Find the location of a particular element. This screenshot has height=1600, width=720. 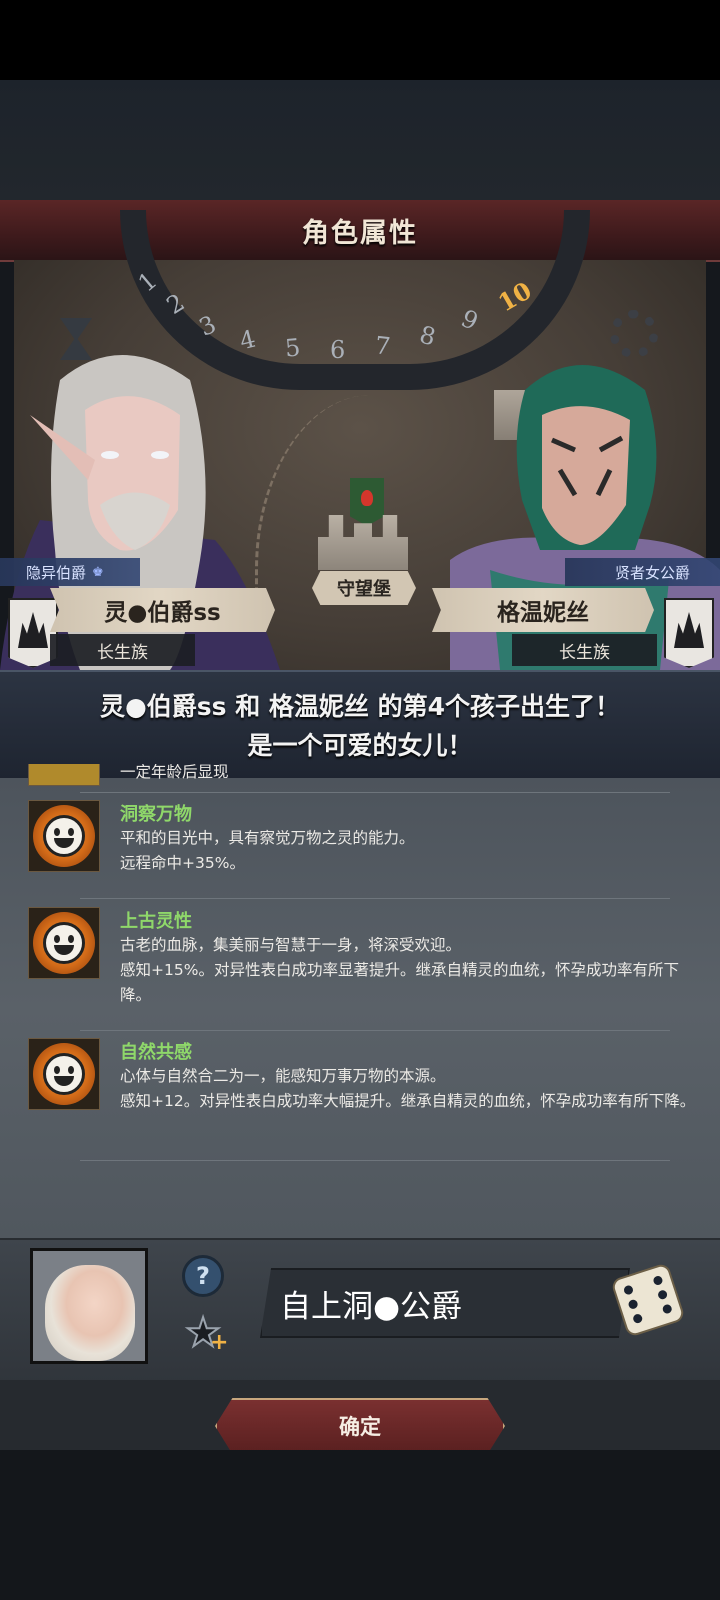

trait-desc: 平和的目光中，具有察觉万物之灵的能力。 远程命中+35%。 is located at coordinates (267, 850).